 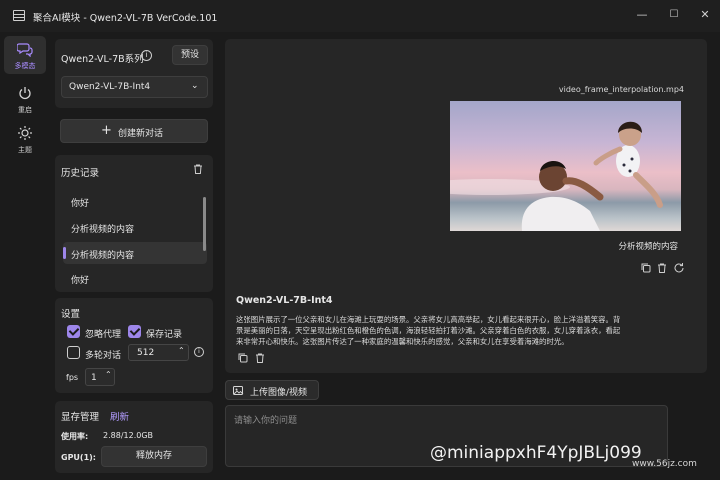 I want to click on power-icon, so click(x=25, y=93).